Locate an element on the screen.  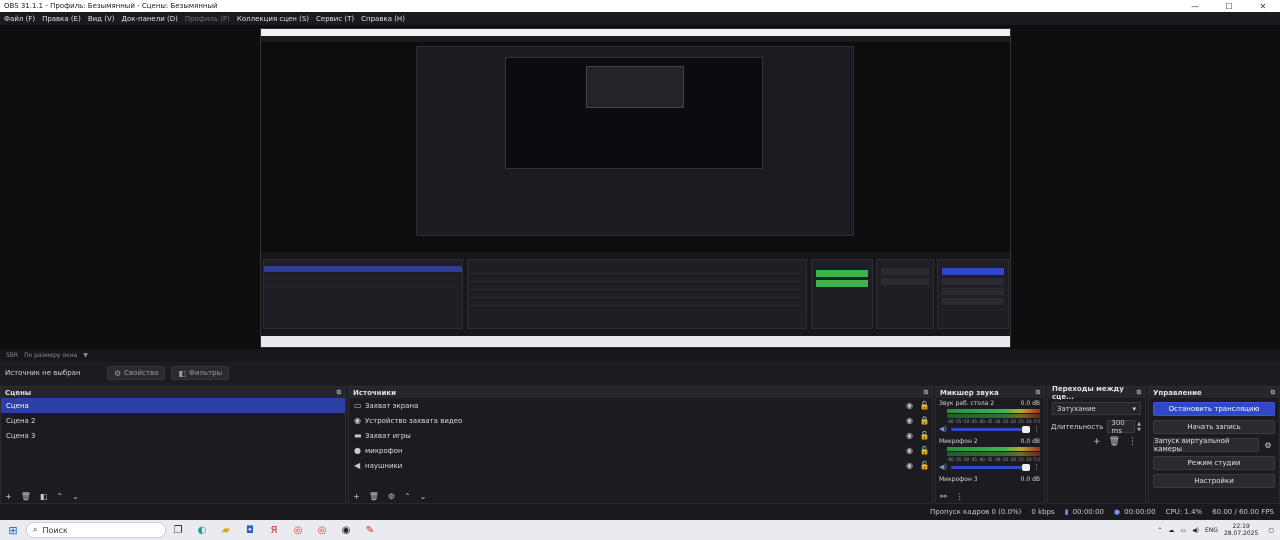
outlook-icon: ◘ is located at coordinates (250, 530).